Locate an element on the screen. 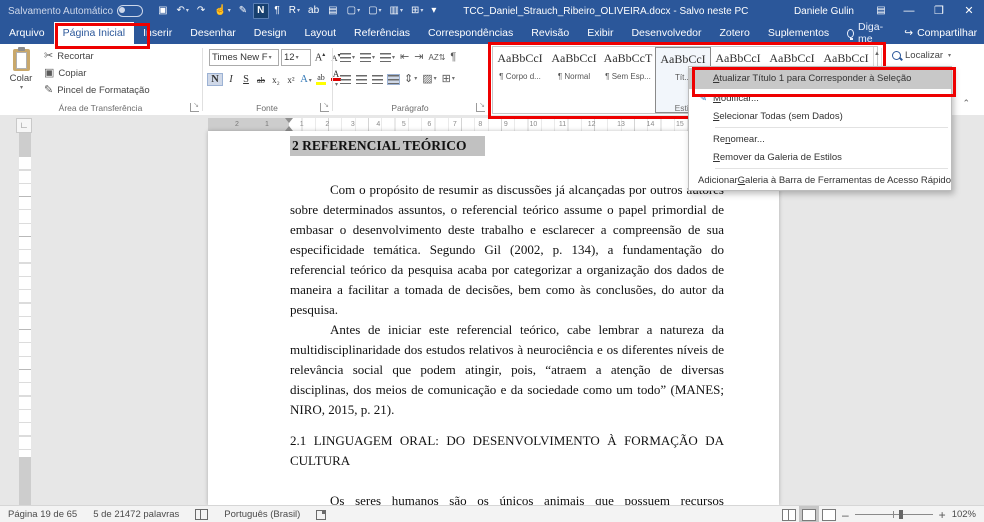  autosave-toggle: Salvamento Automático is located at coordinates (76, 11).